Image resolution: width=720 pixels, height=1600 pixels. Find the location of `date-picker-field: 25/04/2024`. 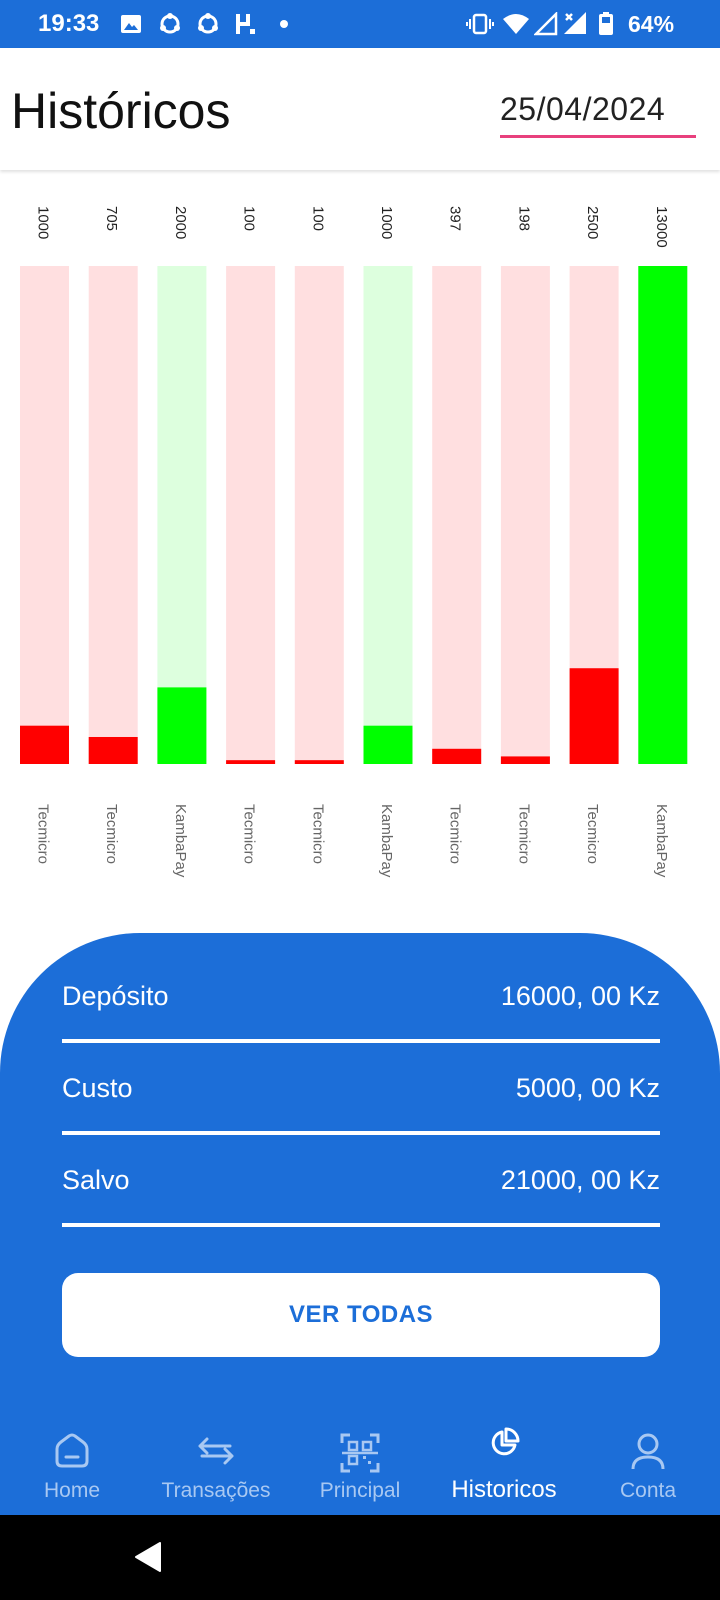

date-picker-field: 25/04/2024 is located at coordinates (598, 114).